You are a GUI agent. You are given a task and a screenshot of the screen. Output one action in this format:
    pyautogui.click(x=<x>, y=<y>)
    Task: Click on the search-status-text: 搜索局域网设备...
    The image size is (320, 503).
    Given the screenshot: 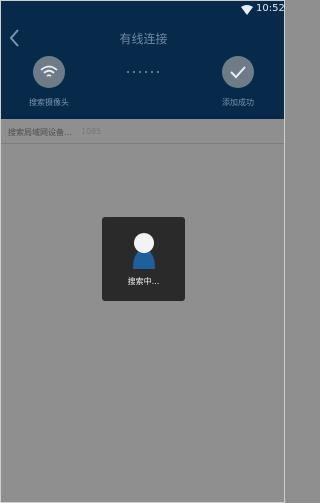 What is the action you would take?
    pyautogui.click(x=40, y=132)
    